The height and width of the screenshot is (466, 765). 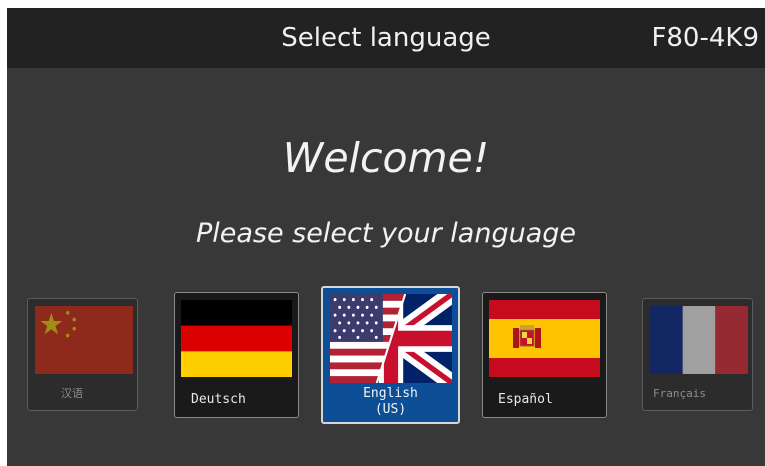 I want to click on language-option-english-us: English (US), so click(x=390, y=355).